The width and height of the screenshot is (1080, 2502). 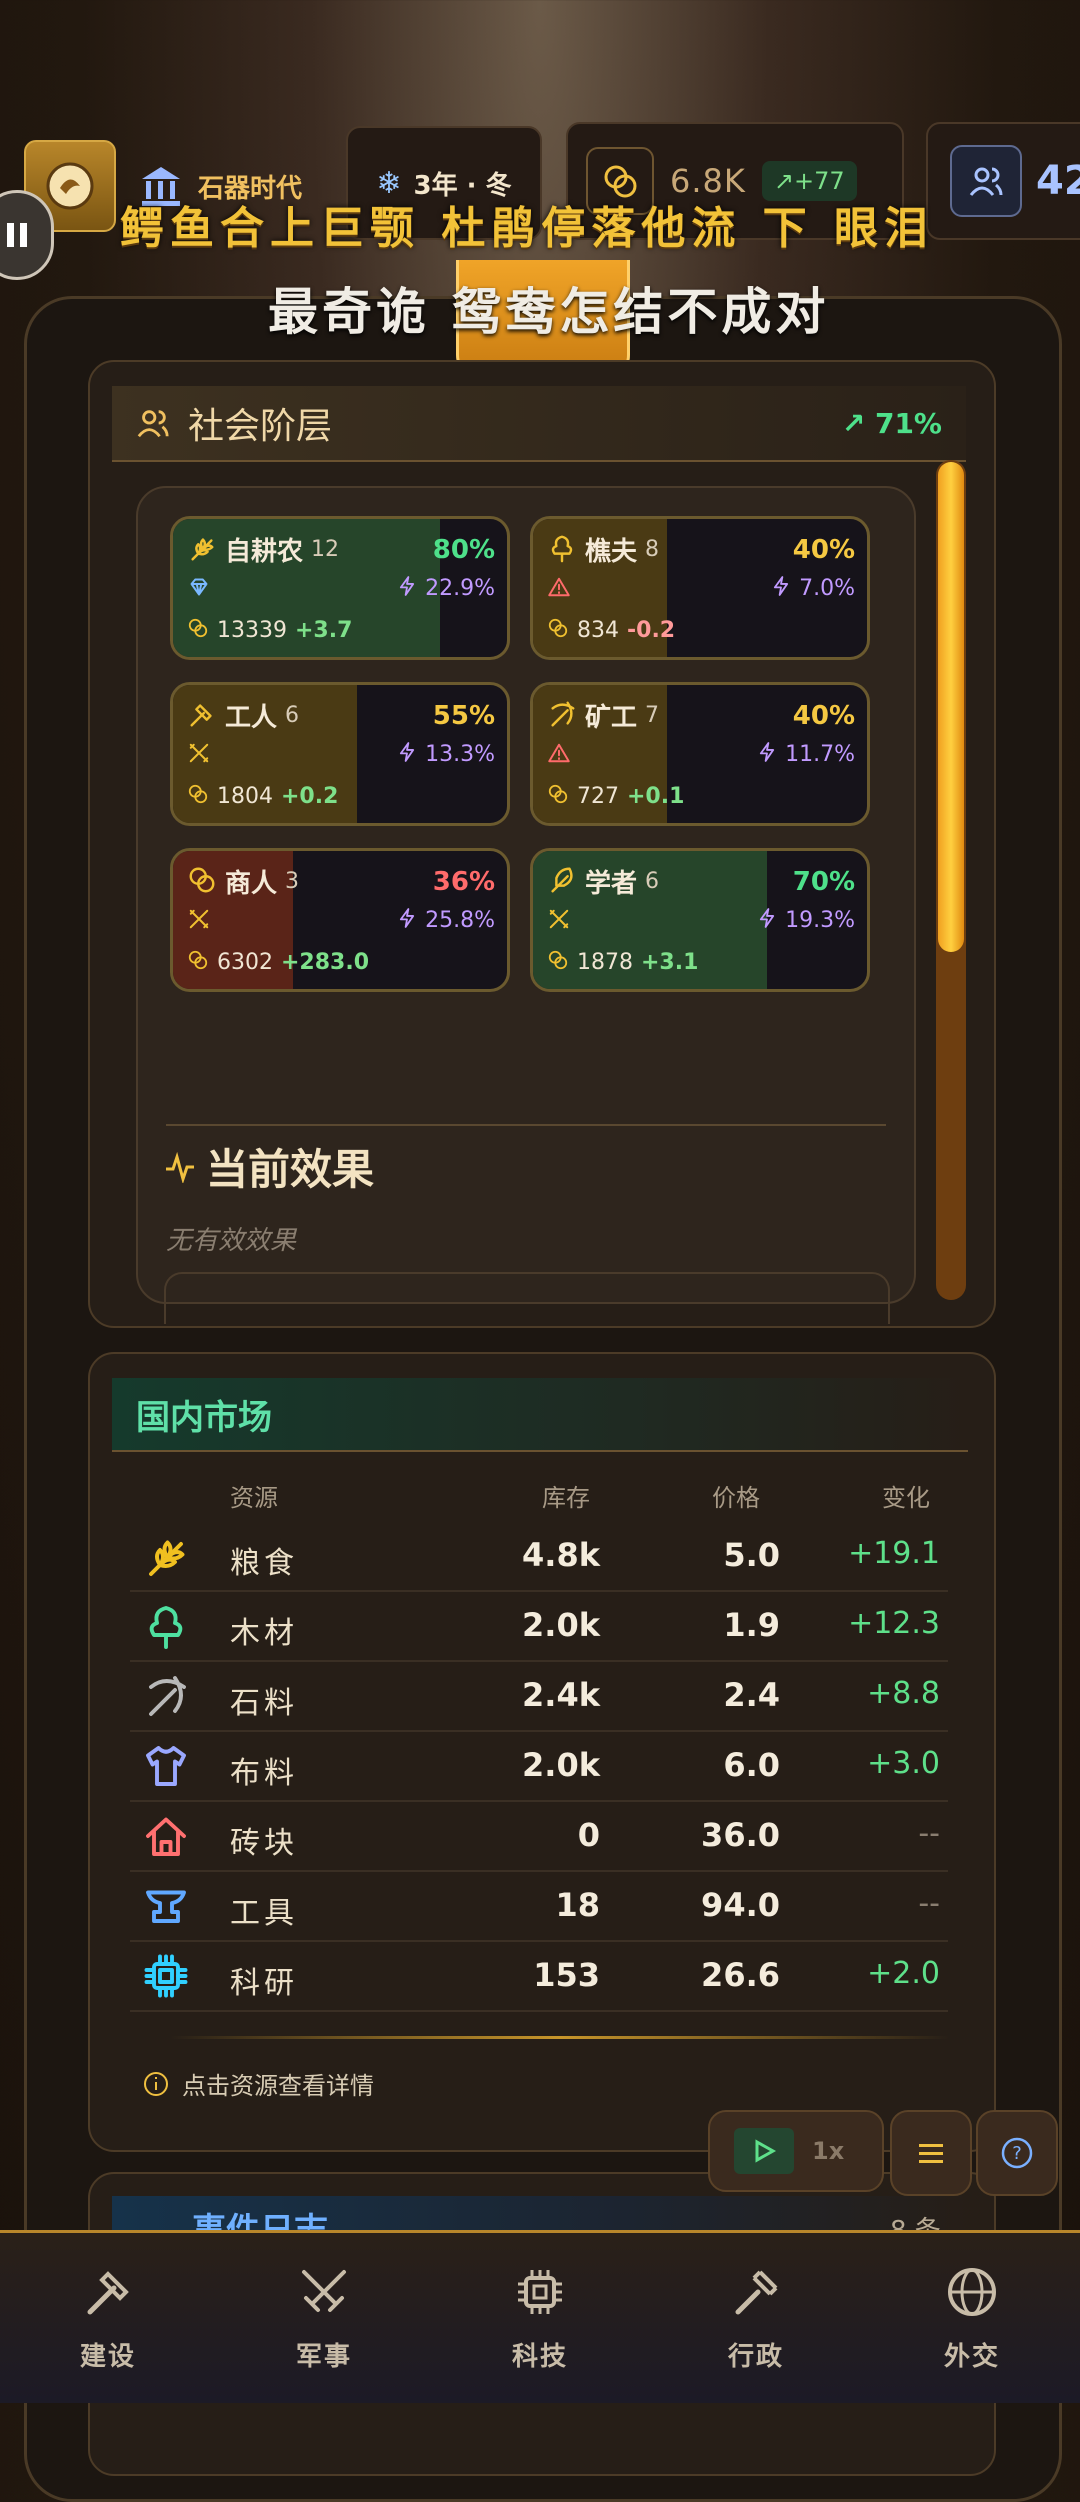 What do you see at coordinates (70, 186) in the screenshot?
I see `emblem-icon` at bounding box center [70, 186].